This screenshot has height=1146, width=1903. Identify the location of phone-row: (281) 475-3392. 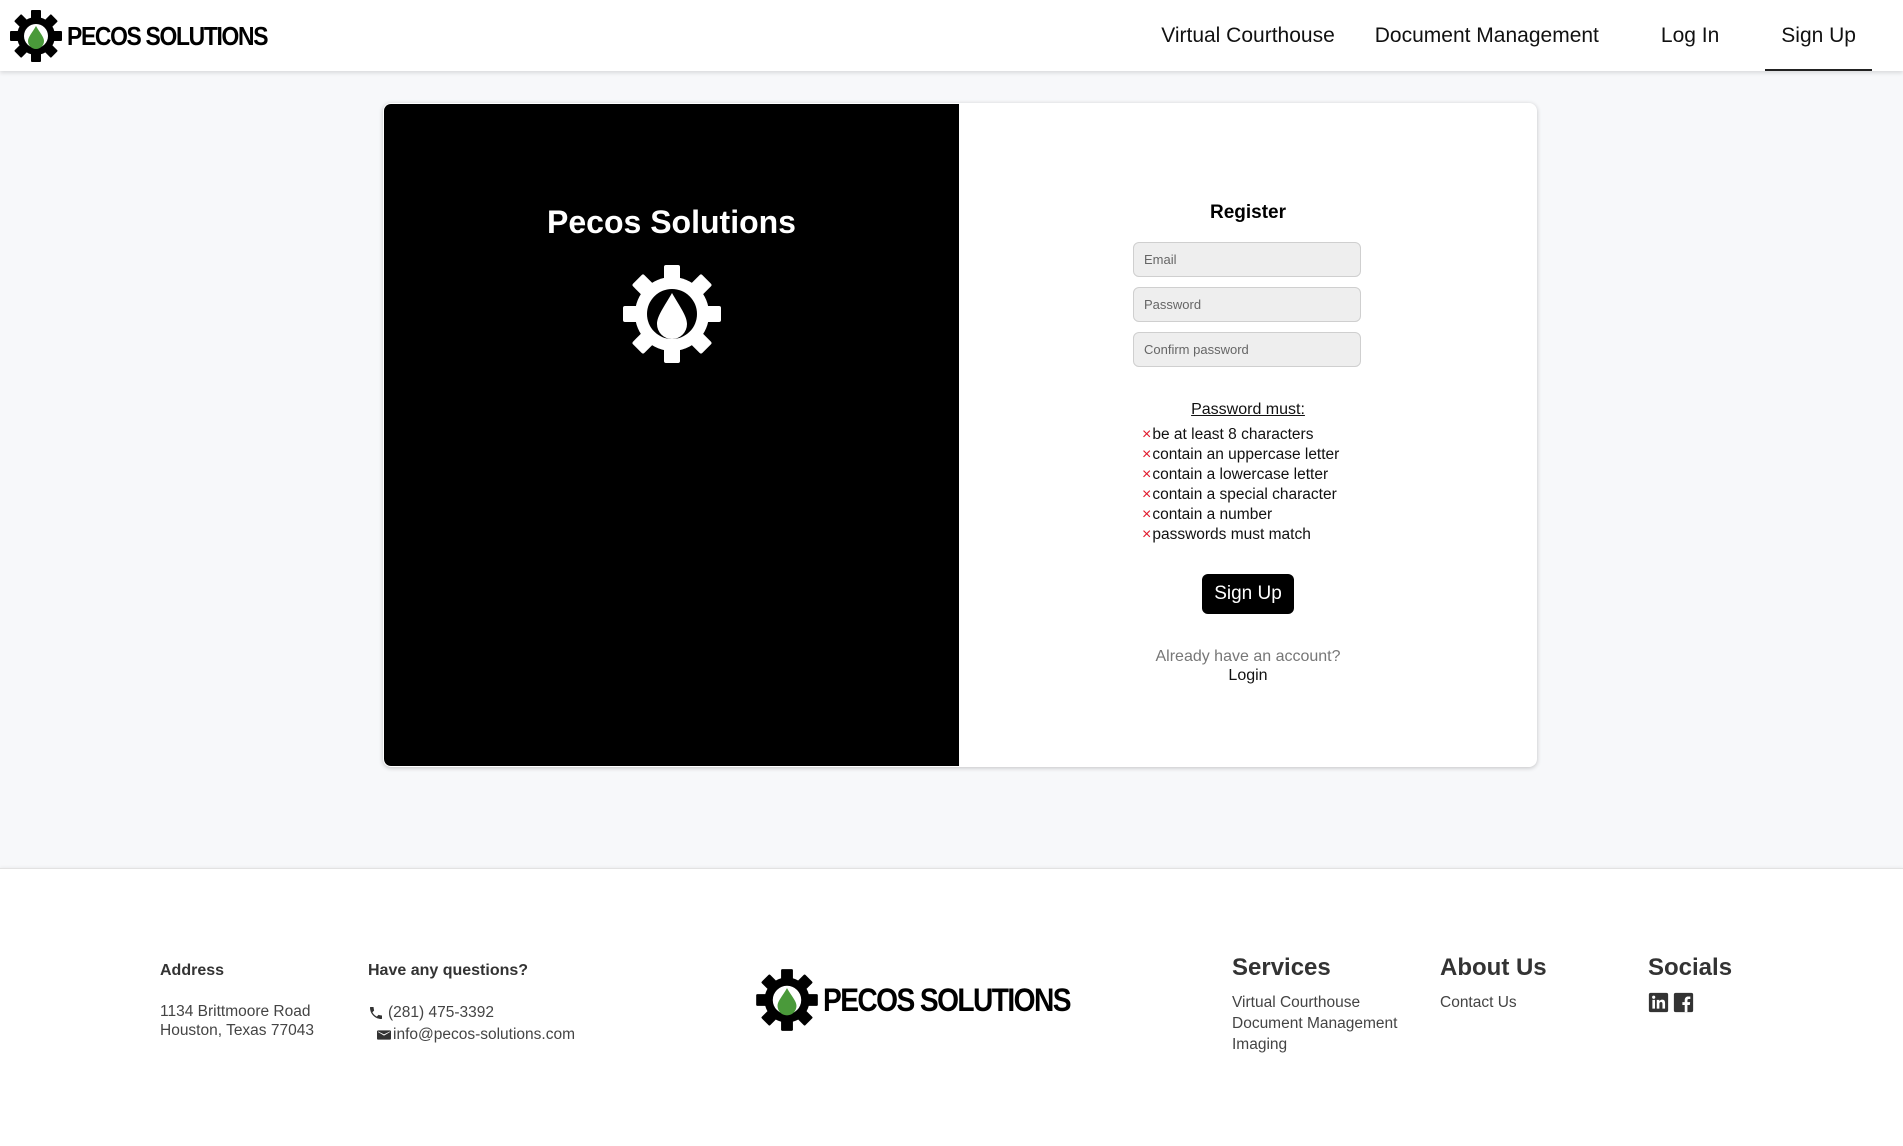
(471, 1012).